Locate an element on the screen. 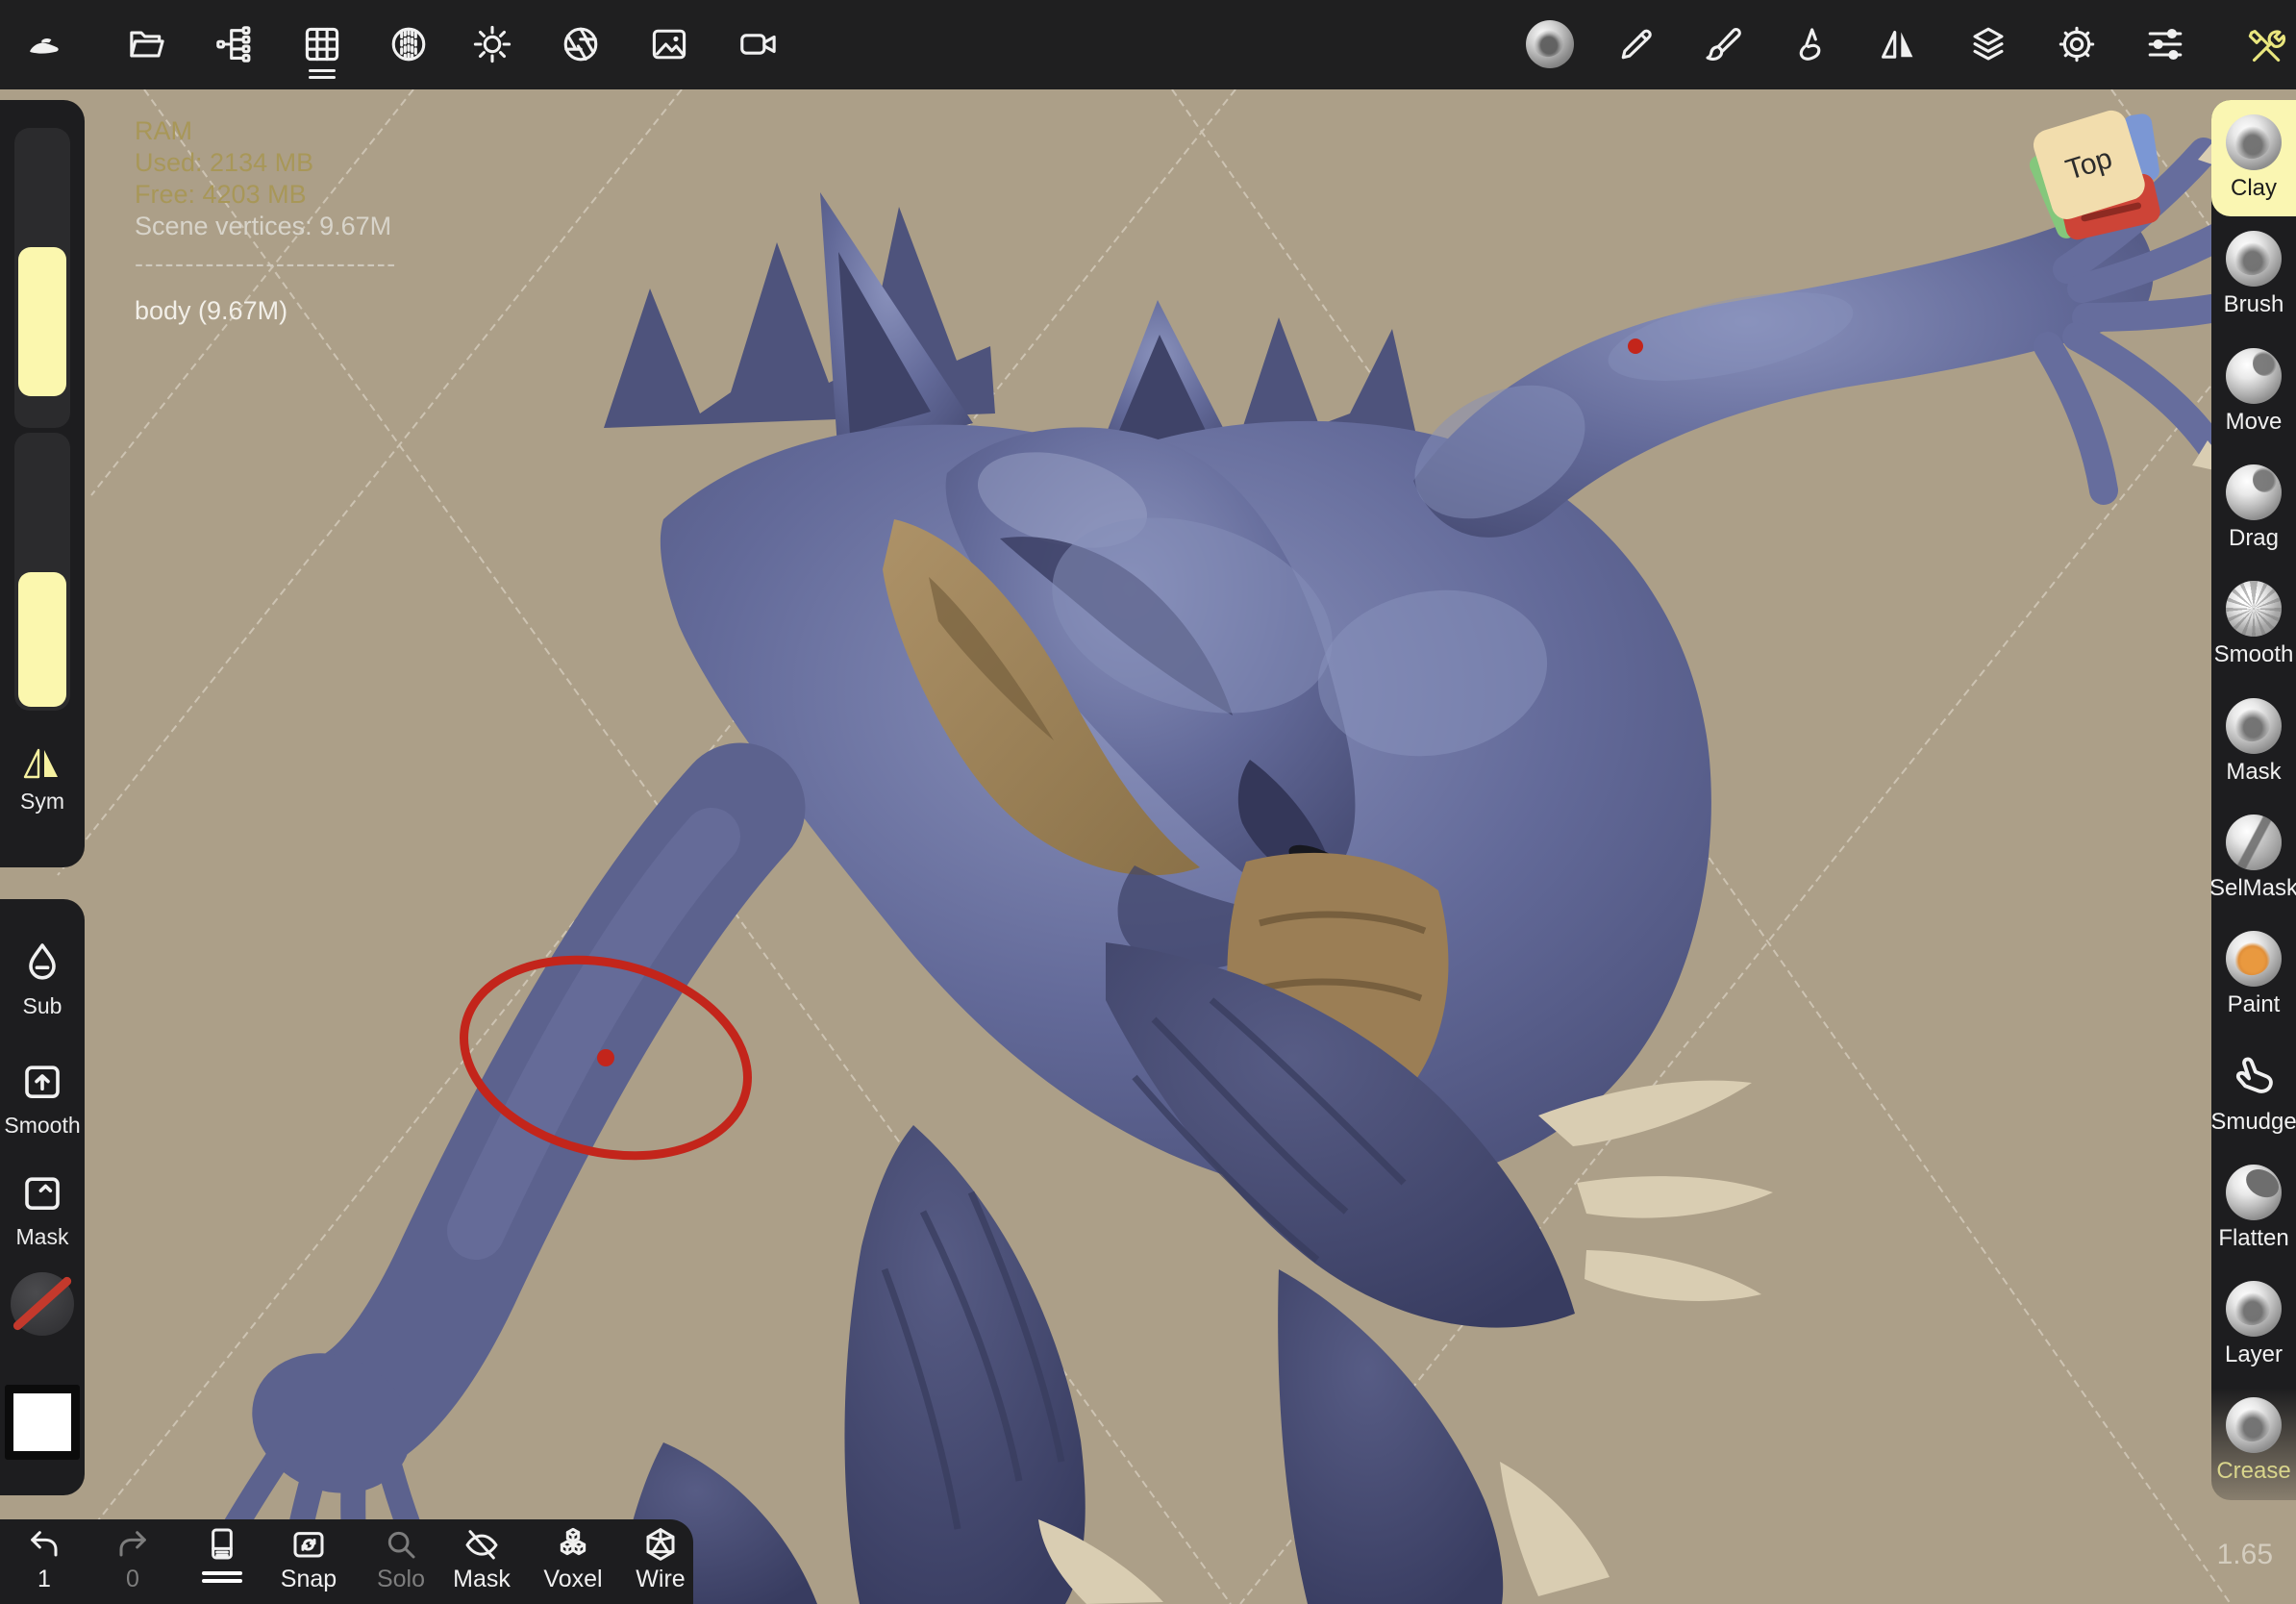  interface-sliders-icon is located at coordinates (2165, 44).